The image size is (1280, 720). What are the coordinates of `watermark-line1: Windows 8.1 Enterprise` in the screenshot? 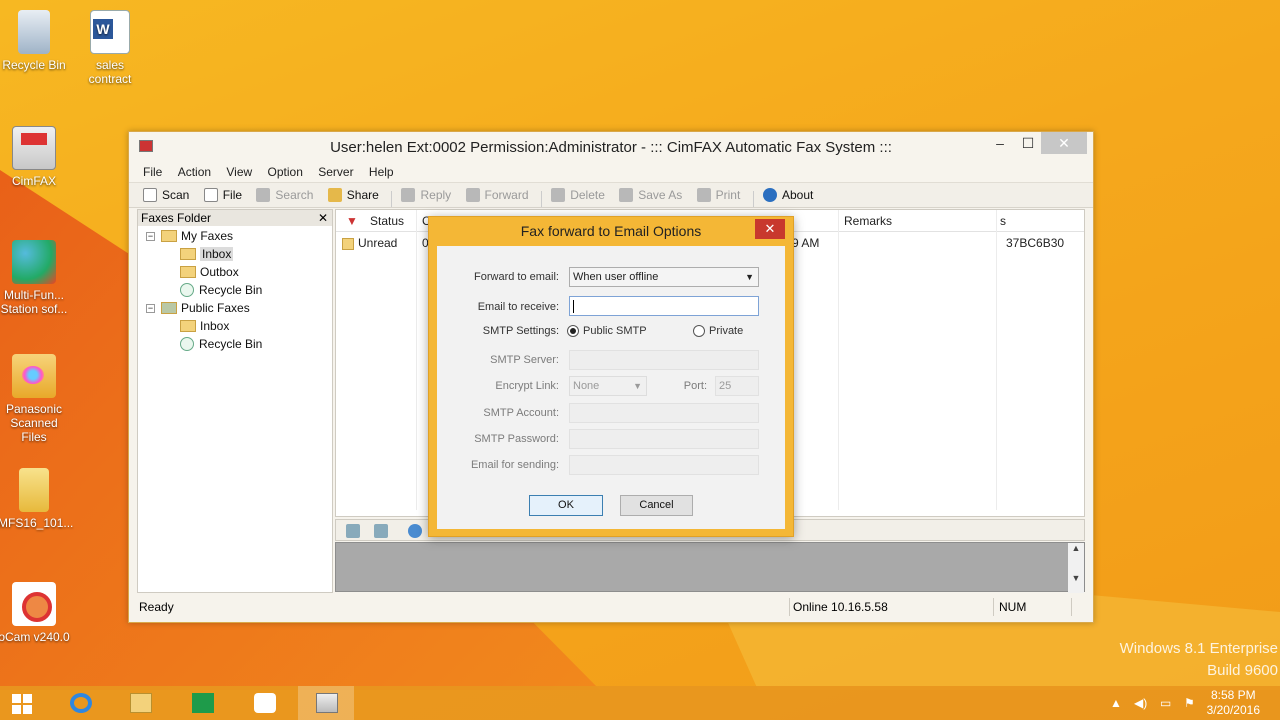 It's located at (1198, 648).